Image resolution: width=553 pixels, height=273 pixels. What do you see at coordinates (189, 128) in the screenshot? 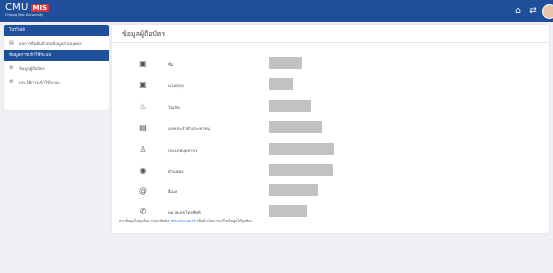
I see `info-label: เลขประจำตัวประชาชน` at bounding box center [189, 128].